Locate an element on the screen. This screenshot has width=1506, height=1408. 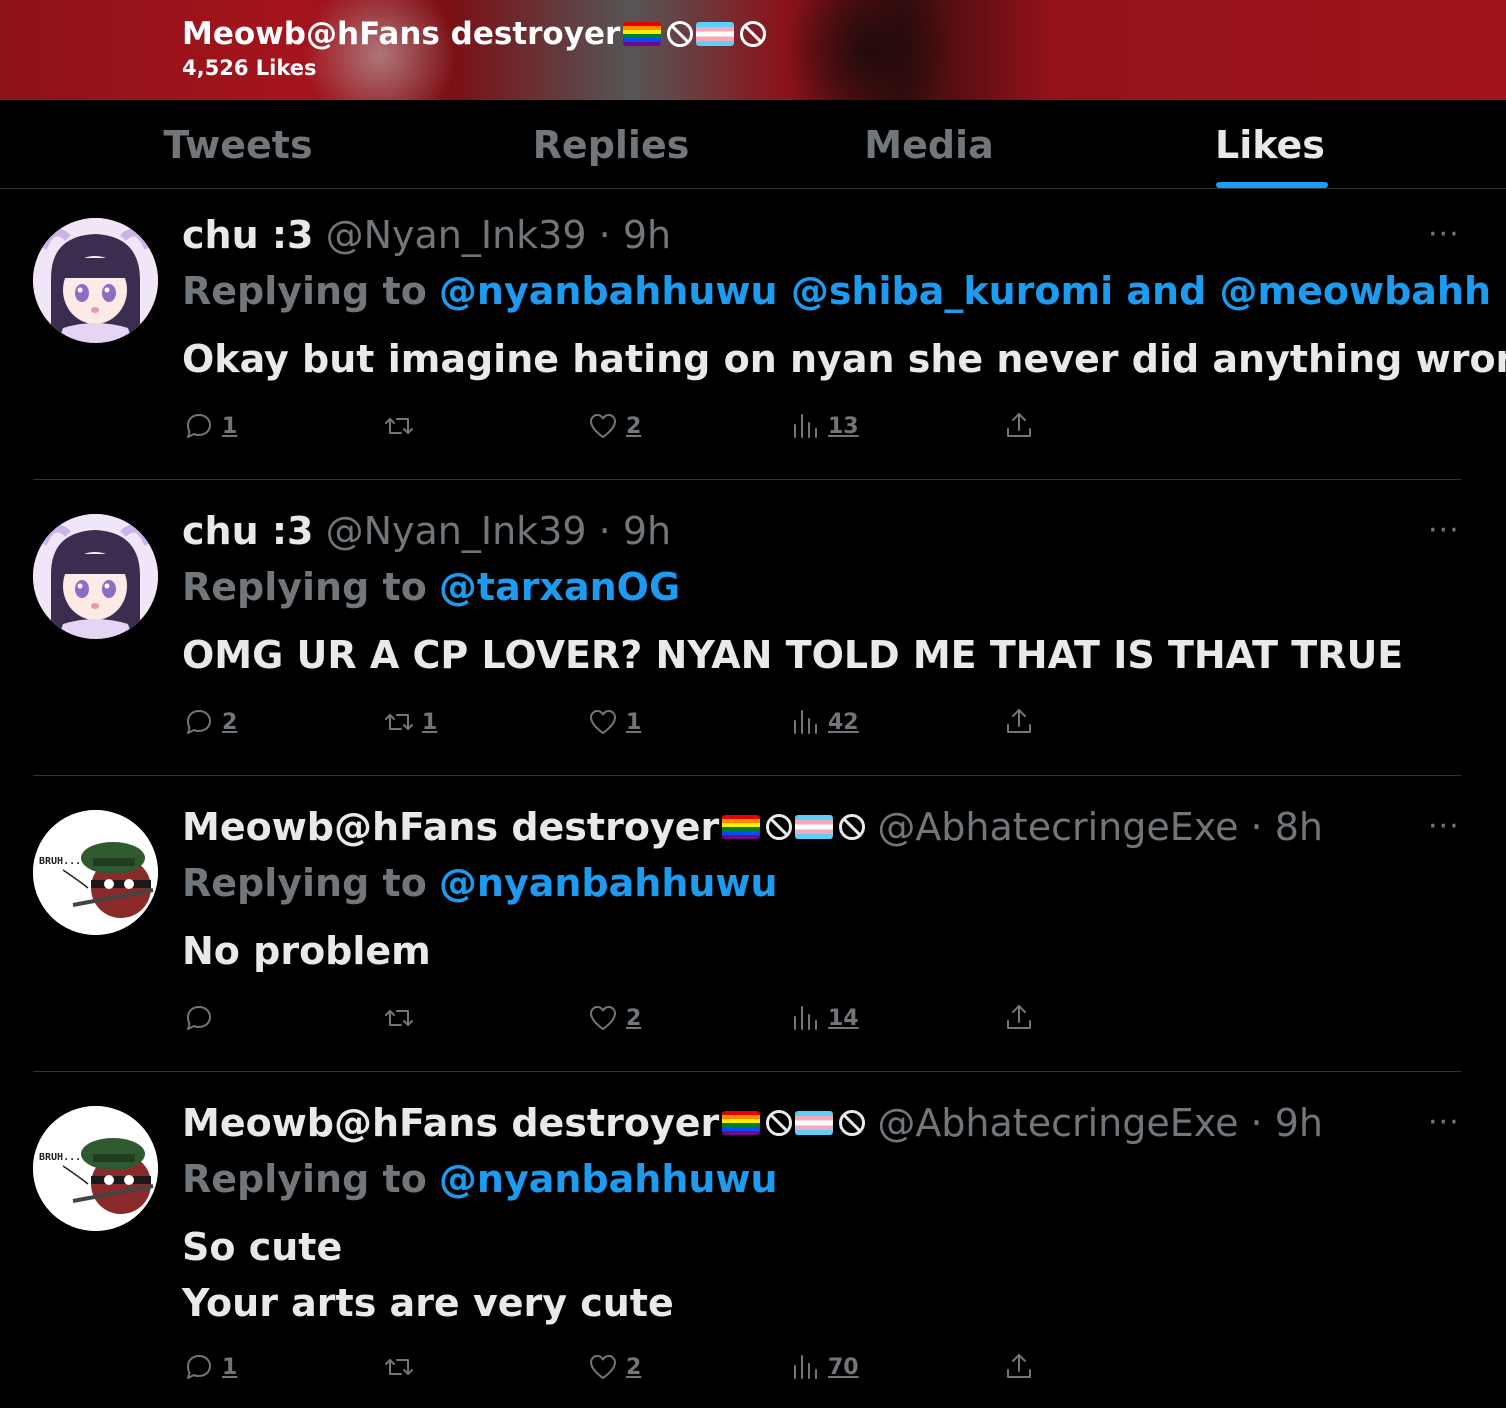
tweet-text: No problem is located at coordinates (306, 951).